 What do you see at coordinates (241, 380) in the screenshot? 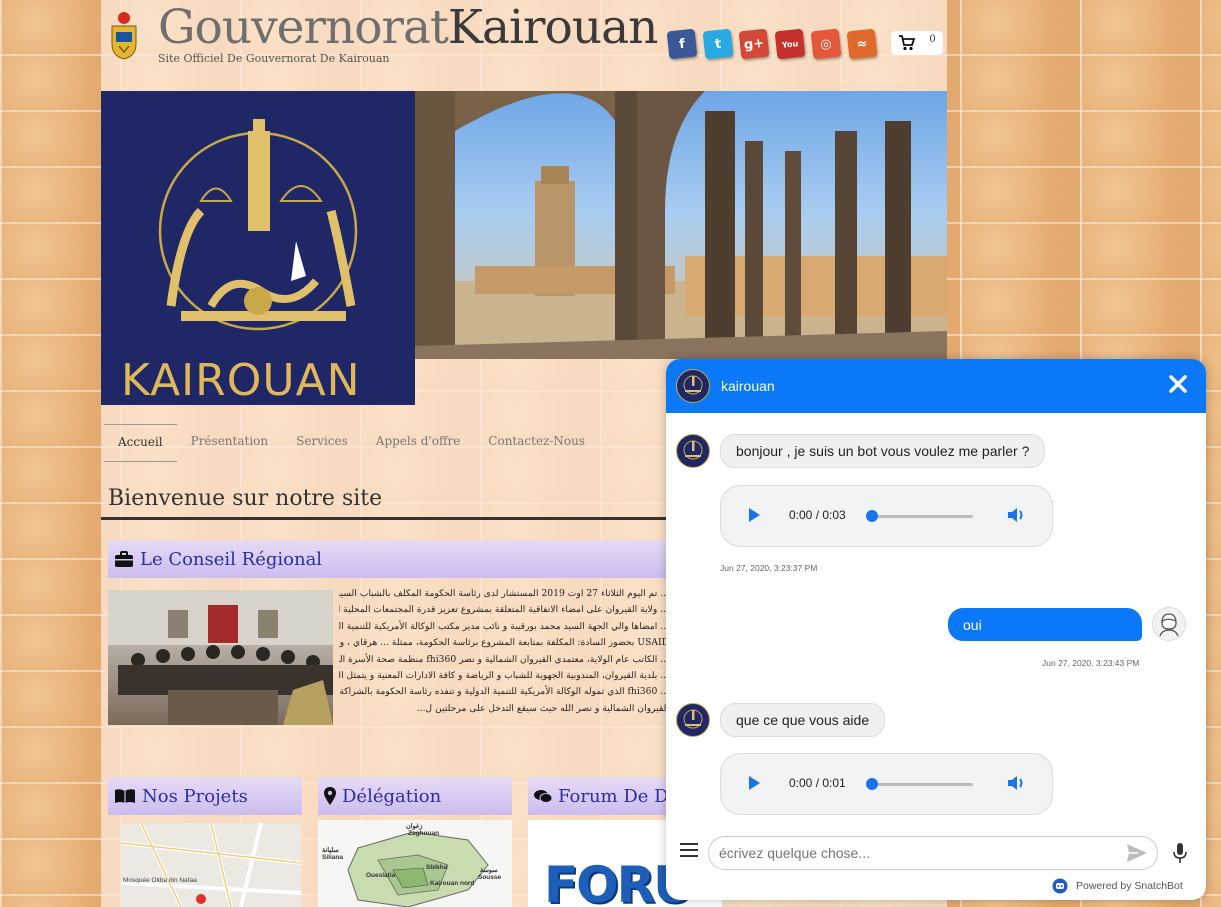
I see `banner-logo-text: KAIROUAN` at bounding box center [241, 380].